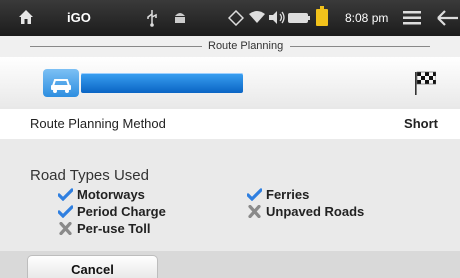 Image resolution: width=460 pixels, height=278 pixels. What do you see at coordinates (92, 266) in the screenshot?
I see `cancel-button: Cancel` at bounding box center [92, 266].